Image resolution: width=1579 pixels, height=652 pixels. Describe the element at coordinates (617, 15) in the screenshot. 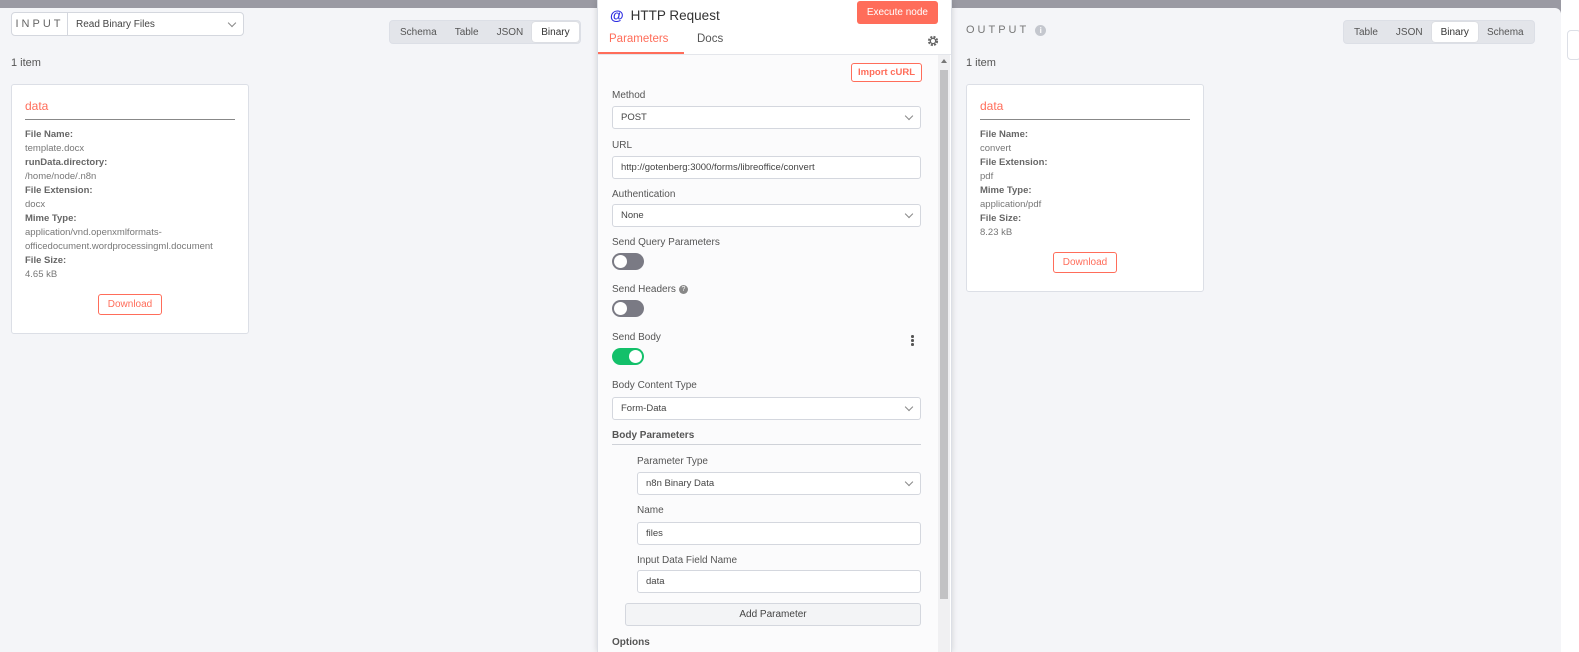

I see `http-request-node-icon: @` at that location.